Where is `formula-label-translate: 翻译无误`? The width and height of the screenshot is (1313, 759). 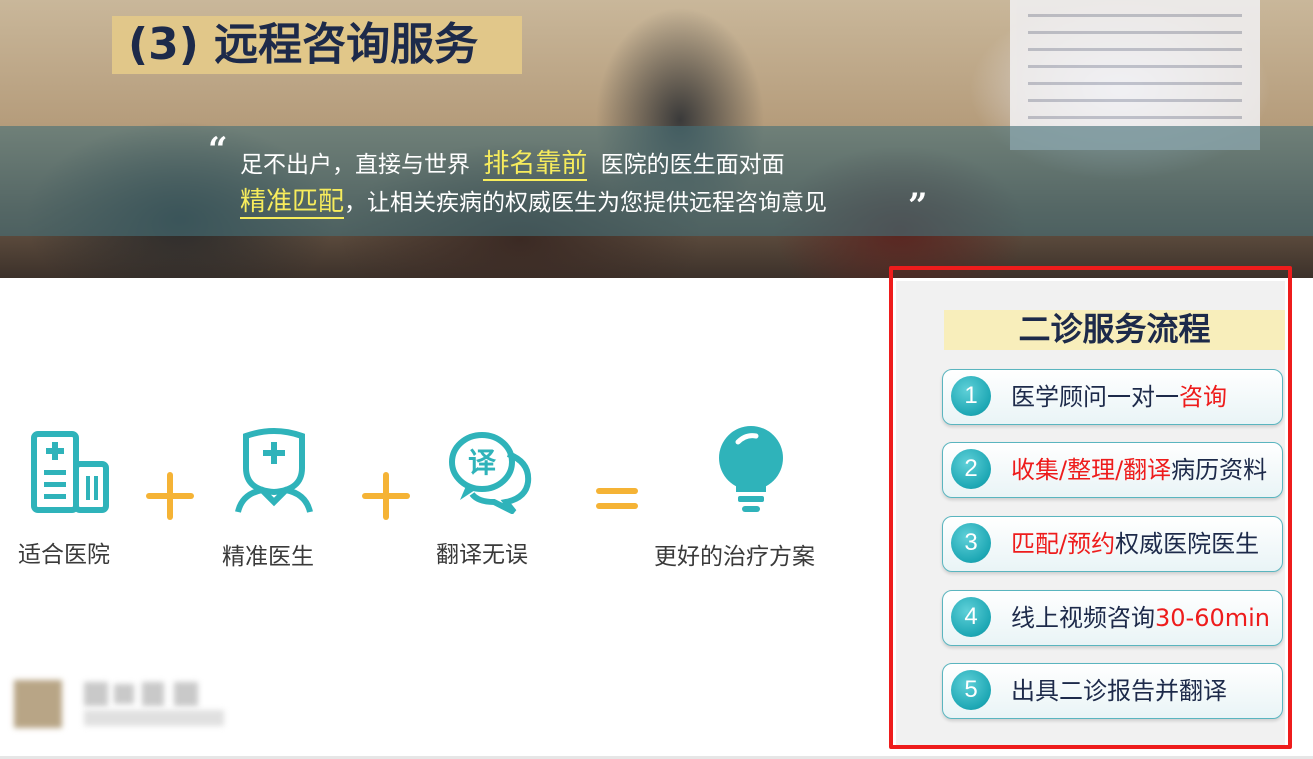 formula-label-translate: 翻译无误 is located at coordinates (482, 555).